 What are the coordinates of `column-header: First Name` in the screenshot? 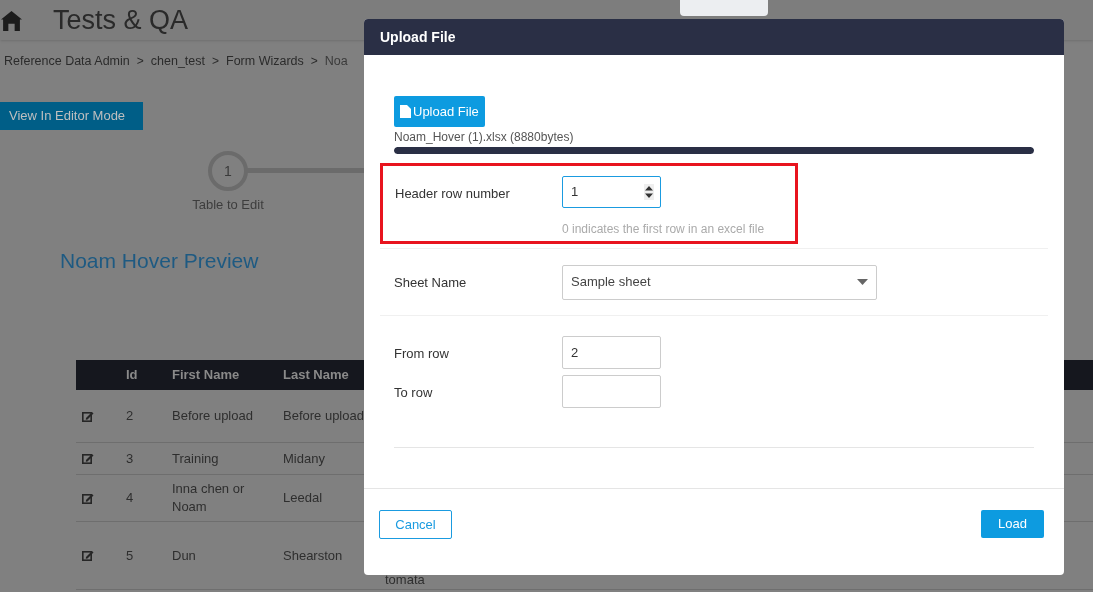 It's located at (206, 375).